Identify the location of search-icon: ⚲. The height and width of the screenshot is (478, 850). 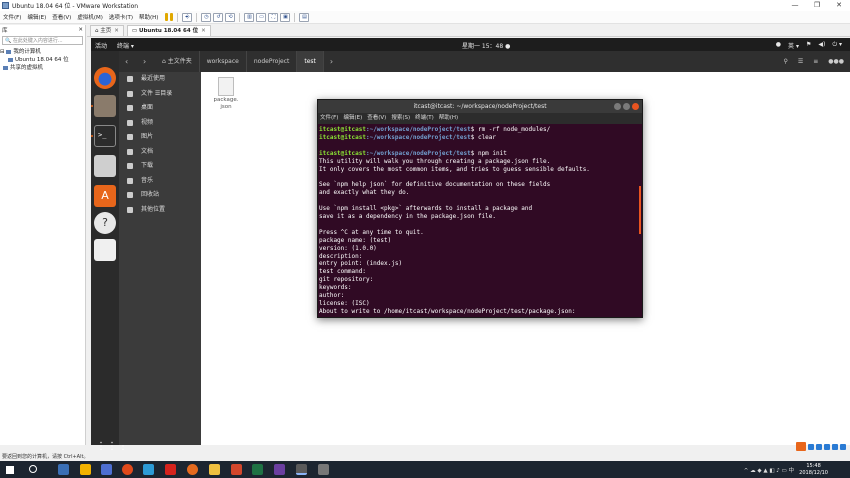
(785, 61).